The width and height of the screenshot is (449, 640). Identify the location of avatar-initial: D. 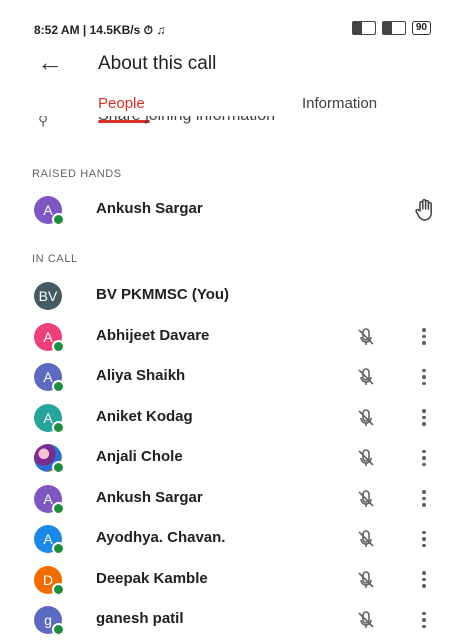
(48, 579).